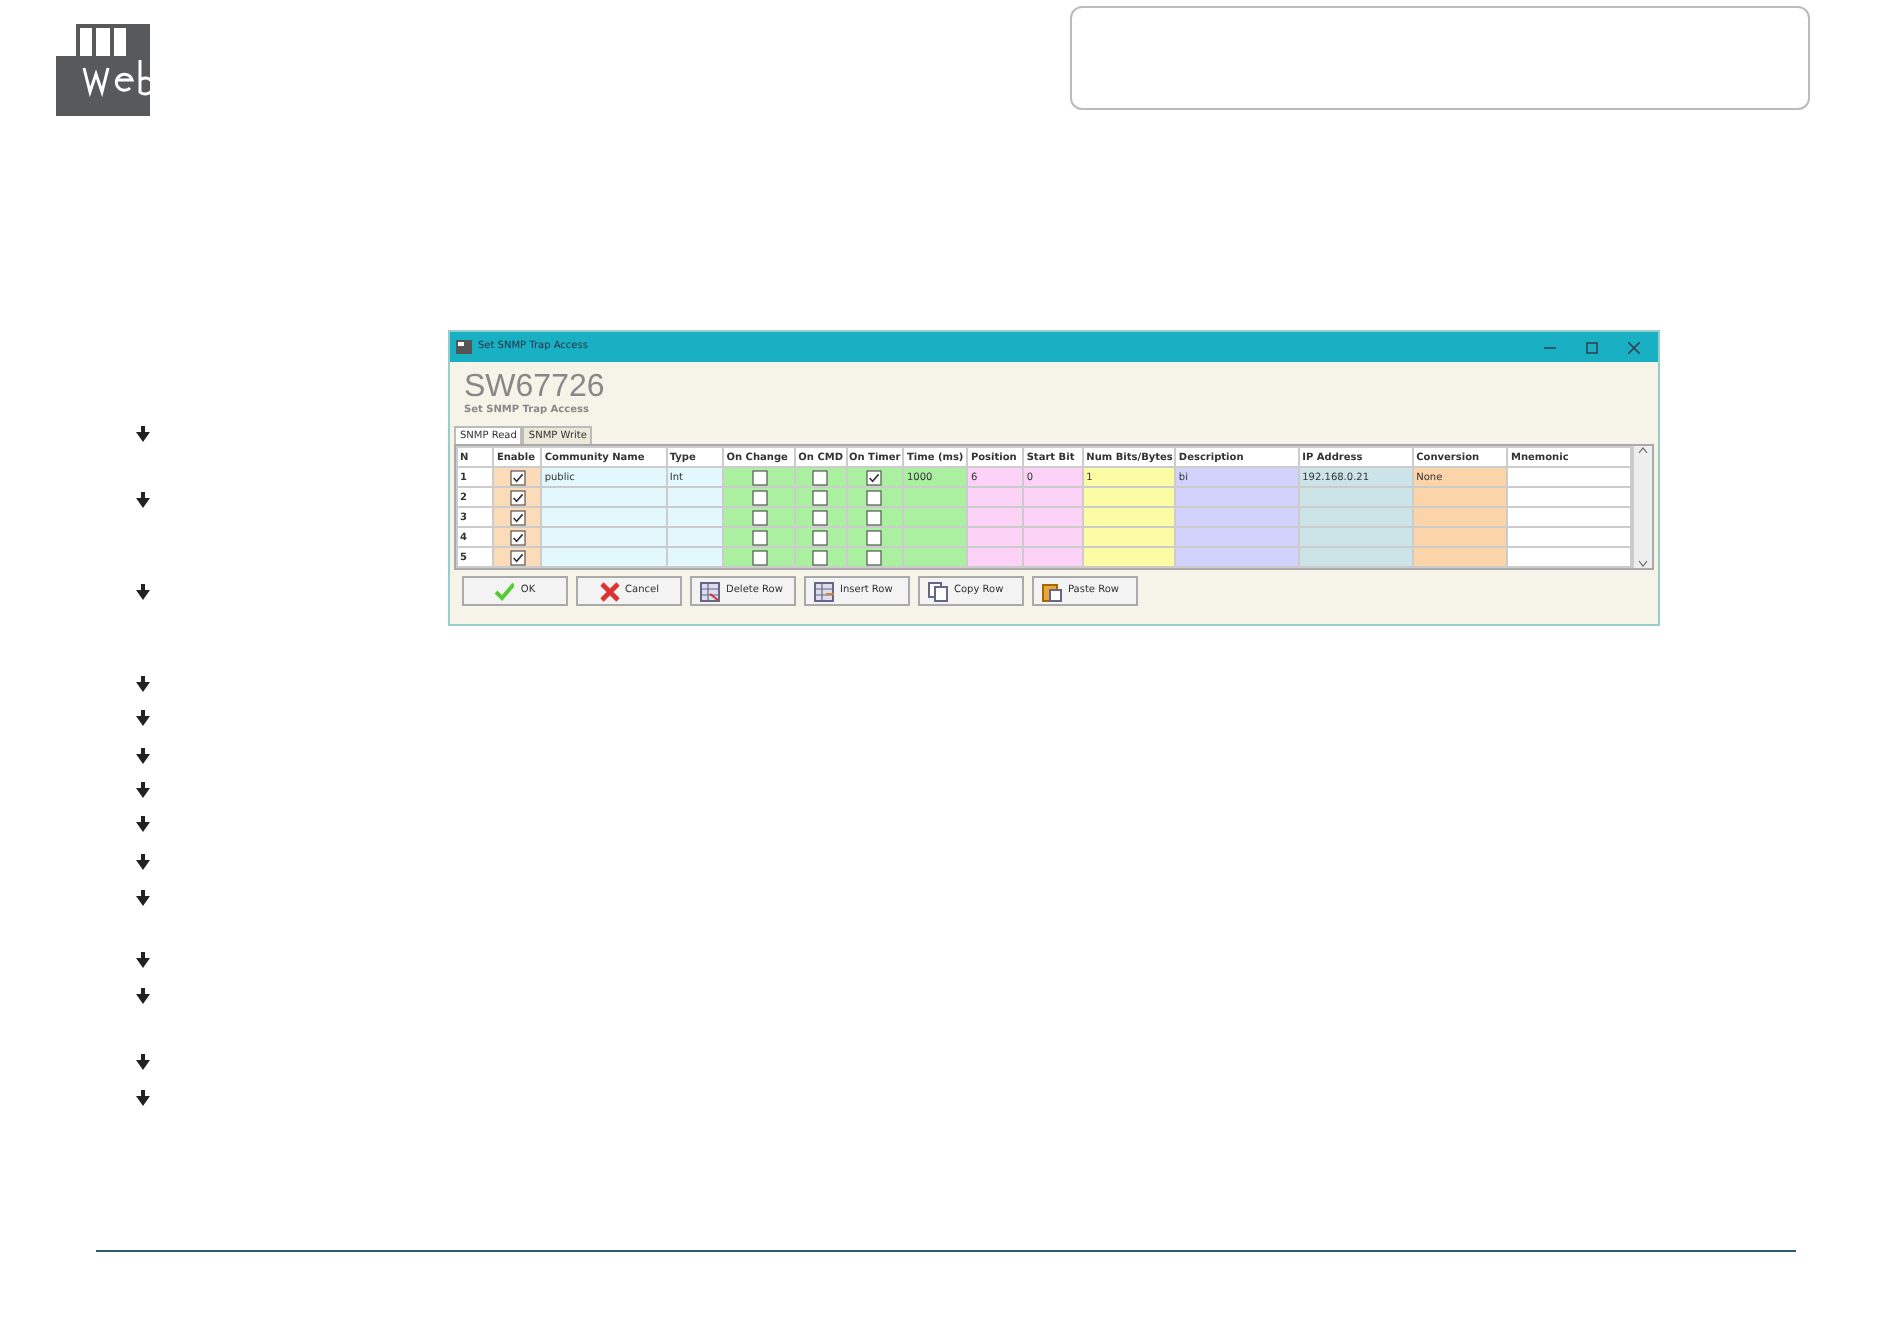 The width and height of the screenshot is (1900, 1318). Describe the element at coordinates (1592, 347) in the screenshot. I see `maximize-icon` at that location.